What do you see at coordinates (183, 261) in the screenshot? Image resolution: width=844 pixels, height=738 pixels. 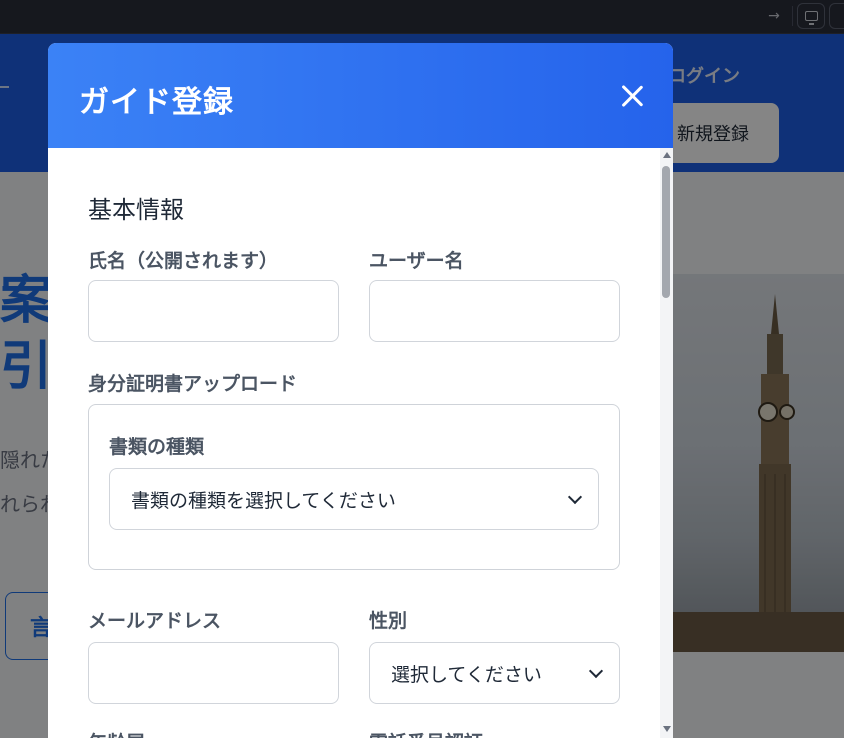 I see `name-label: 氏名（公開されます）` at bounding box center [183, 261].